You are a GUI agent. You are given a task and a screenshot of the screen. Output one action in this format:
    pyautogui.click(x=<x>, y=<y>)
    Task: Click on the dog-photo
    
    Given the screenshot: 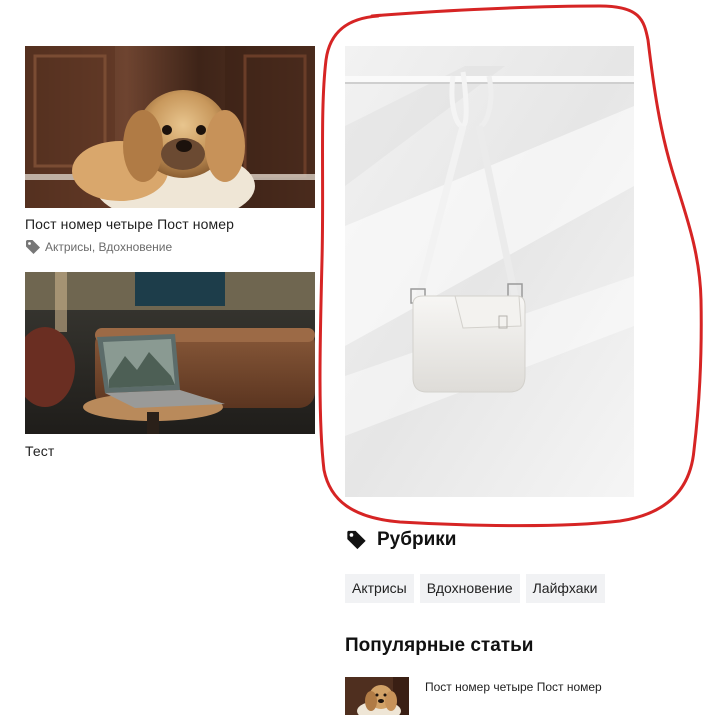 What is the action you would take?
    pyautogui.click(x=170, y=127)
    